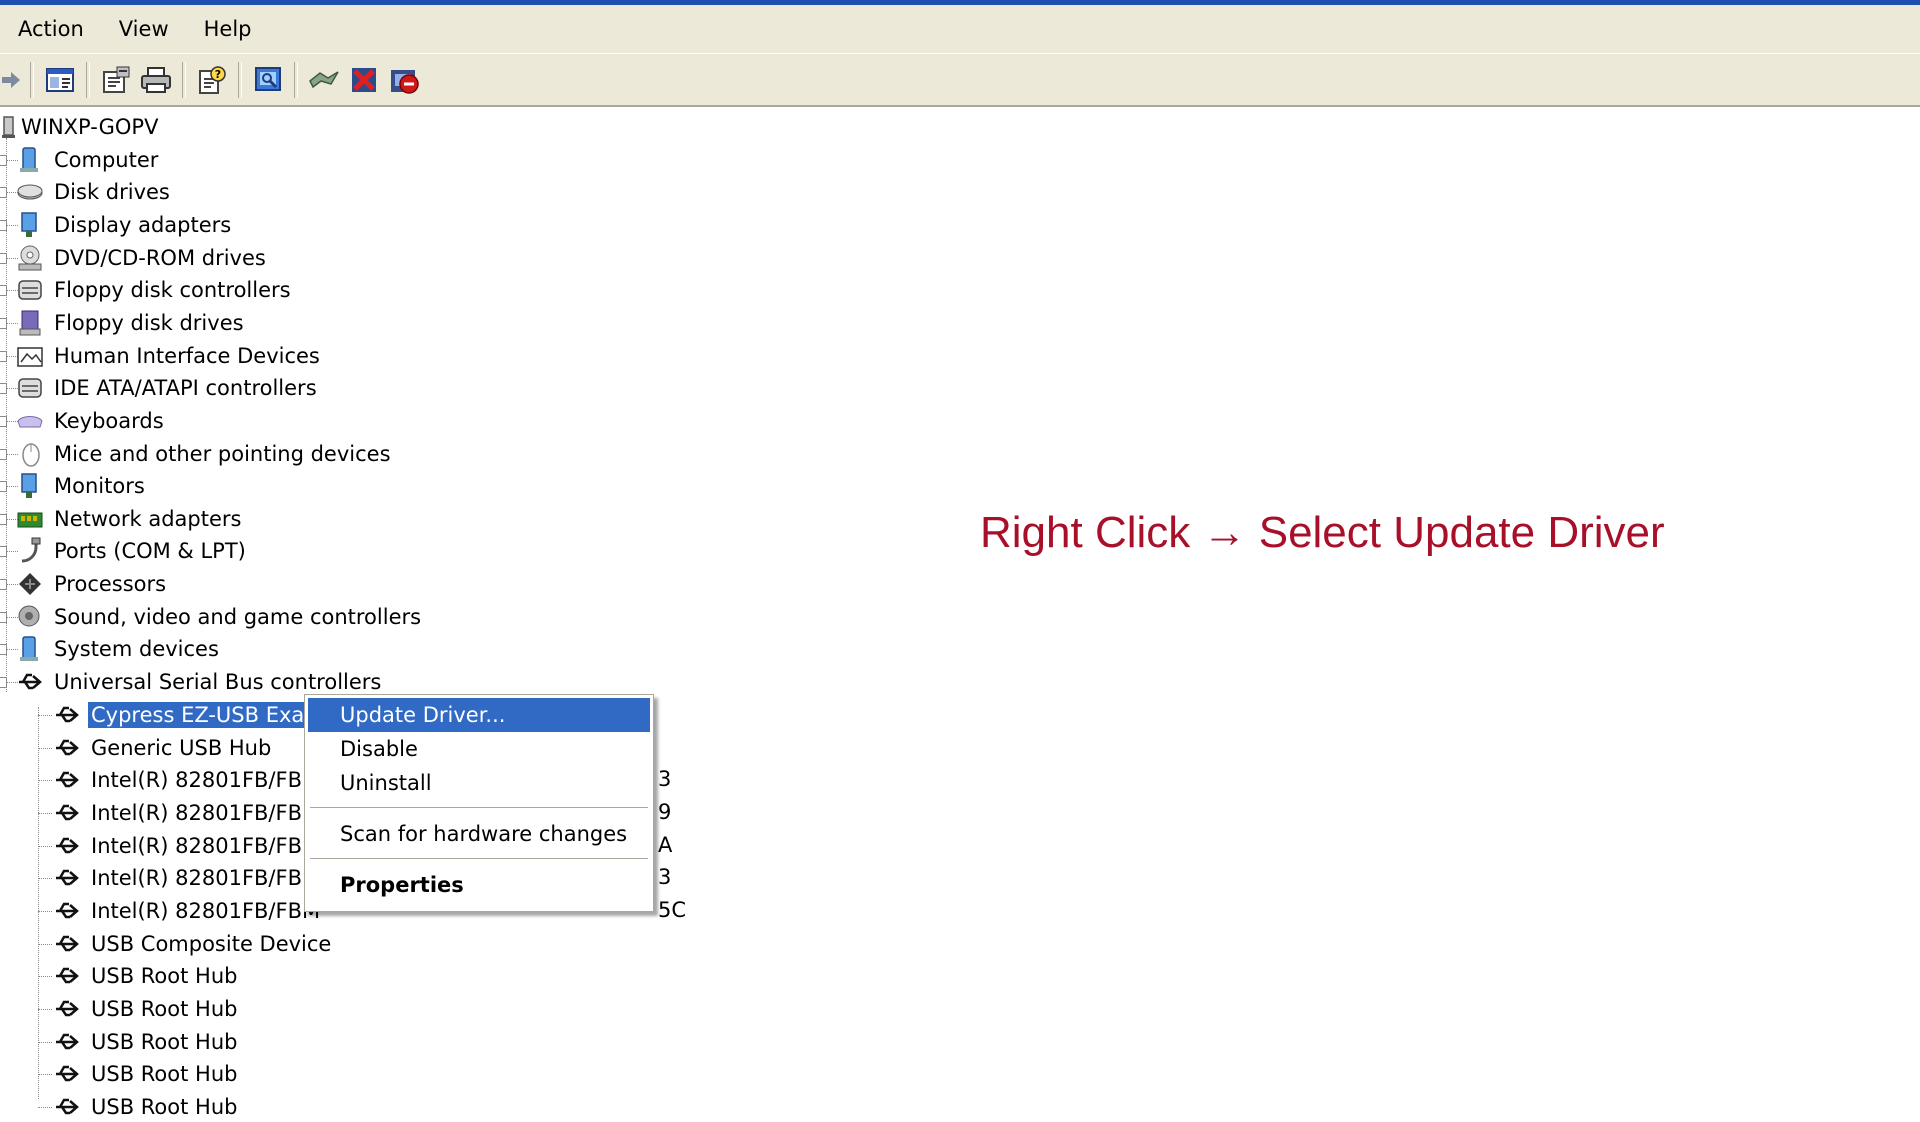 Image resolution: width=1920 pixels, height=1122 pixels. Describe the element at coordinates (665, 812) in the screenshot. I see `usb-device-label-overflow: 9` at that location.